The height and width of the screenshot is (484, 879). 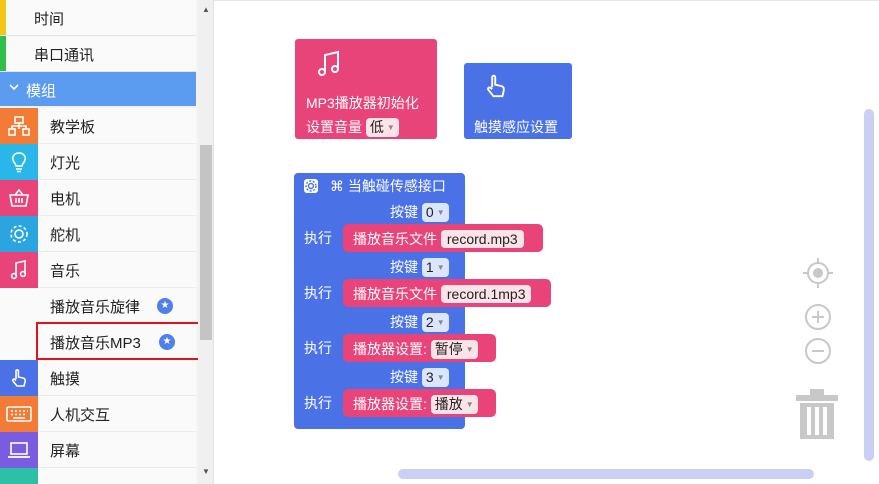 What do you see at coordinates (98, 234) in the screenshot?
I see `sidebar-item-servo: 舵机` at bounding box center [98, 234].